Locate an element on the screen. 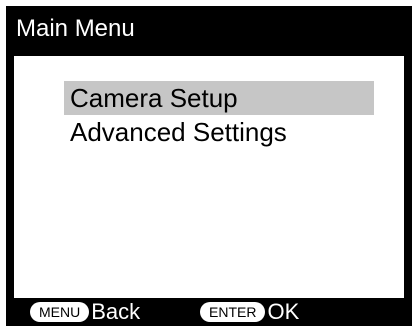  title-bar: Main Menu is located at coordinates (209, 30).